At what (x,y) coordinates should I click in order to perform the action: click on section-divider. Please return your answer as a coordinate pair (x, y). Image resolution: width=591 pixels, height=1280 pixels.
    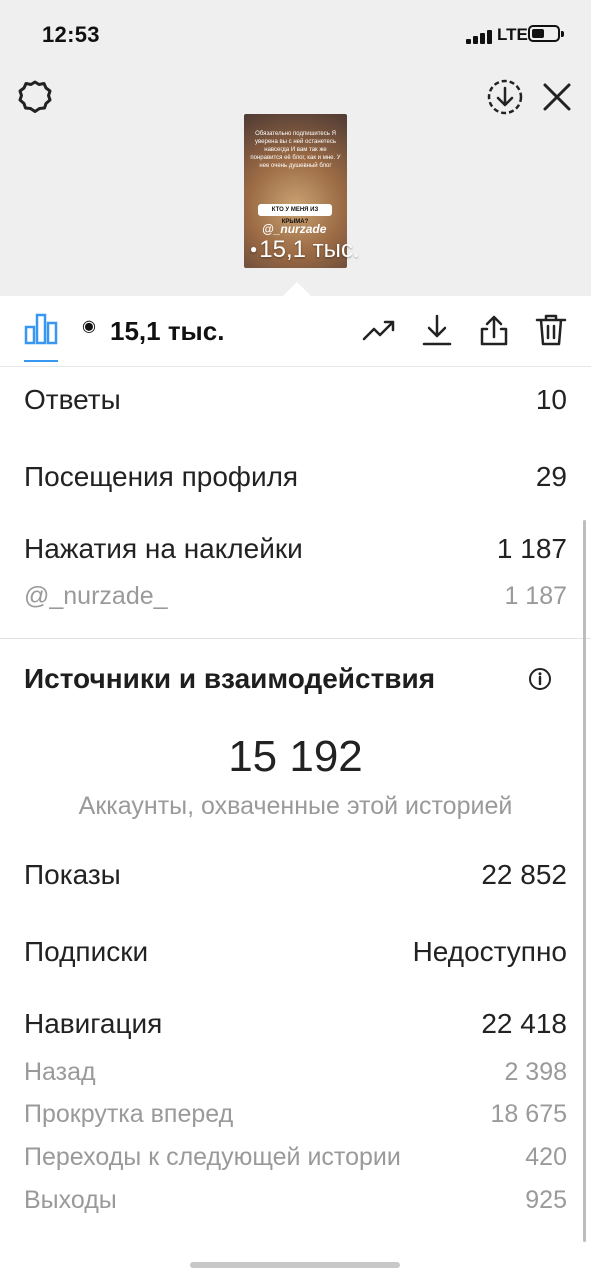
    Looking at the image, I should click on (295, 638).